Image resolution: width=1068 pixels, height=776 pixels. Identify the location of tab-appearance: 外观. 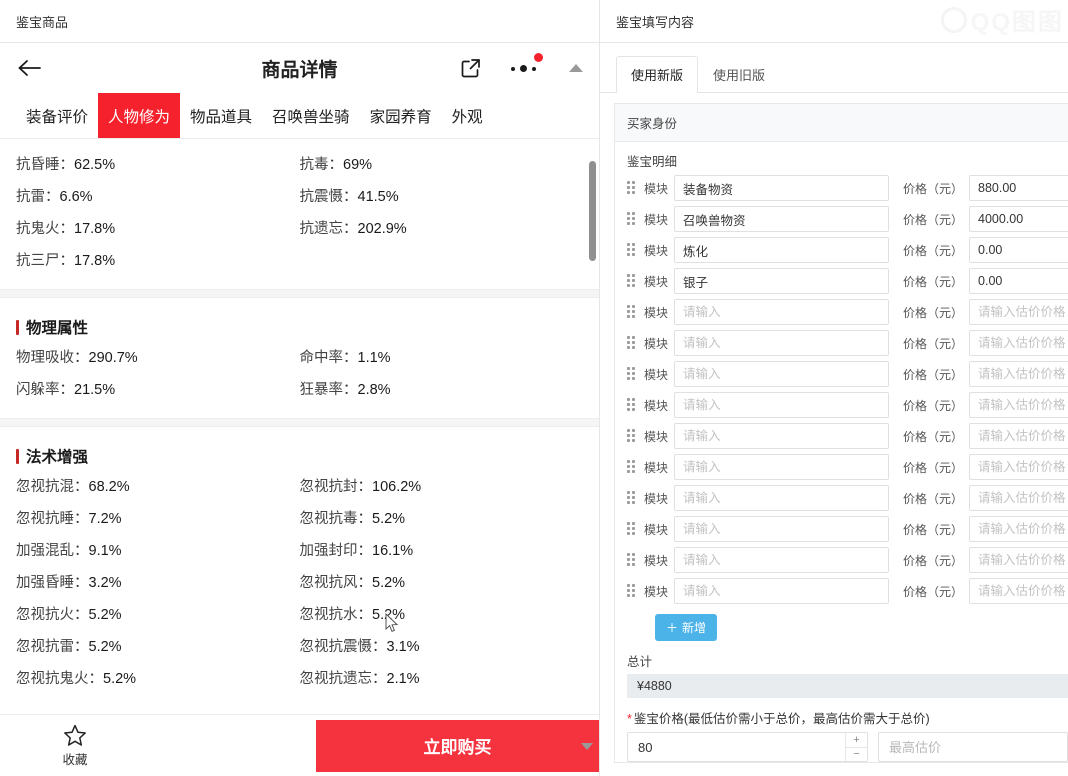
(467, 115).